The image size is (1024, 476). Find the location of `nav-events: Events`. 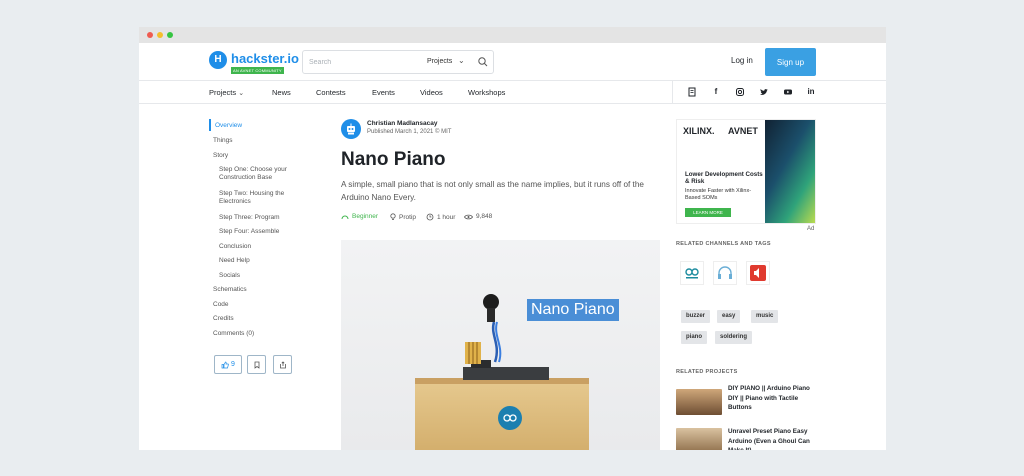

nav-events: Events is located at coordinates (383, 92).